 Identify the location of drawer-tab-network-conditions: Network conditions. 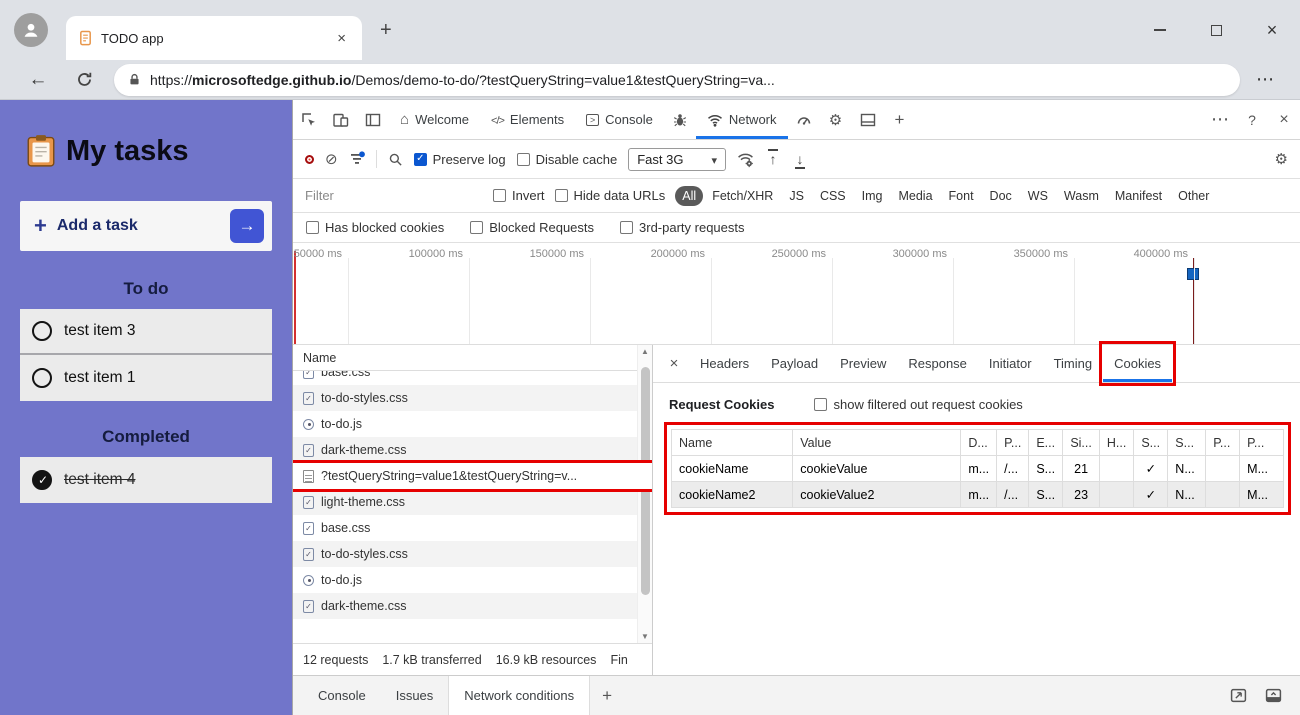
(519, 695).